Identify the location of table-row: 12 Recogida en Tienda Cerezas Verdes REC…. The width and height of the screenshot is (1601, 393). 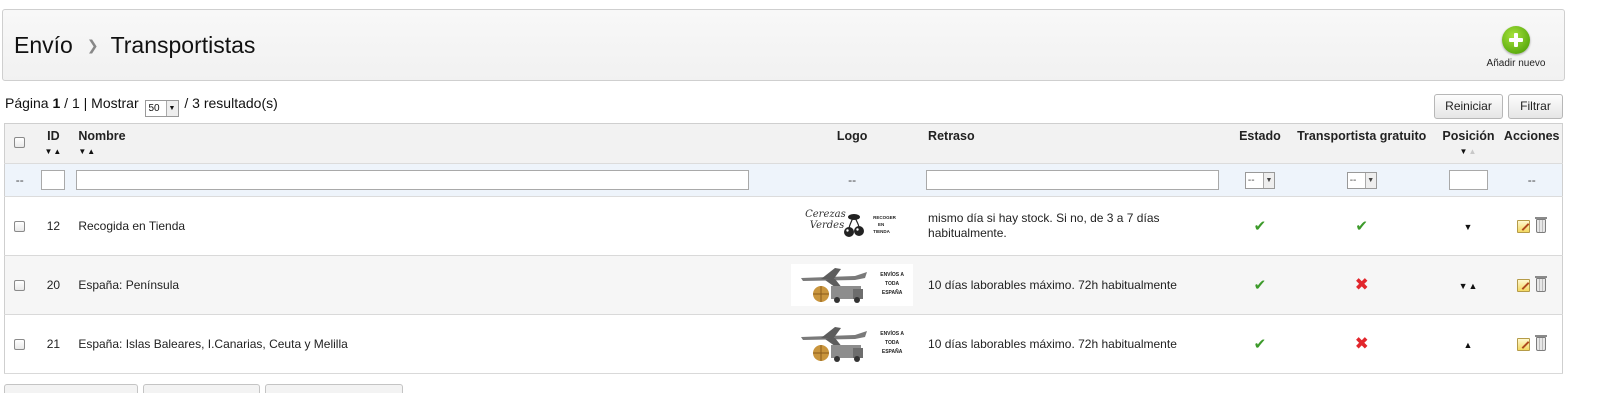
(783, 226).